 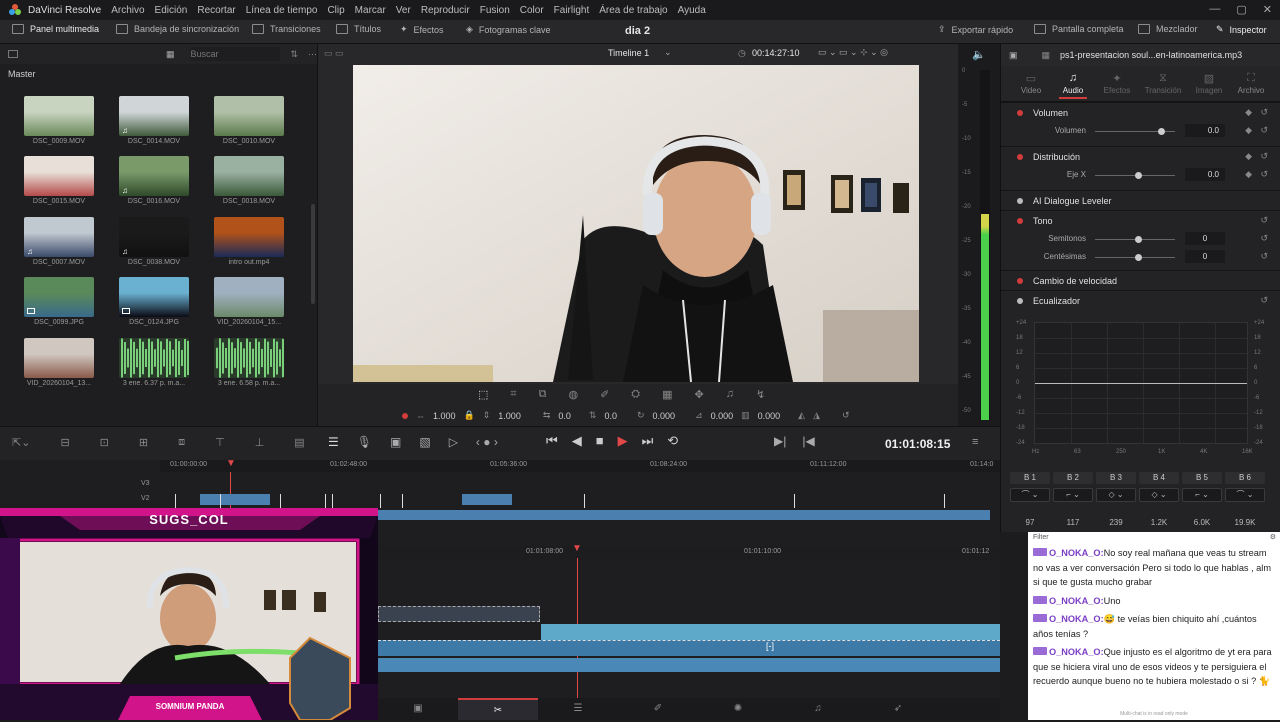 I want to click on pan-enable-dot, so click(x=1020, y=157).